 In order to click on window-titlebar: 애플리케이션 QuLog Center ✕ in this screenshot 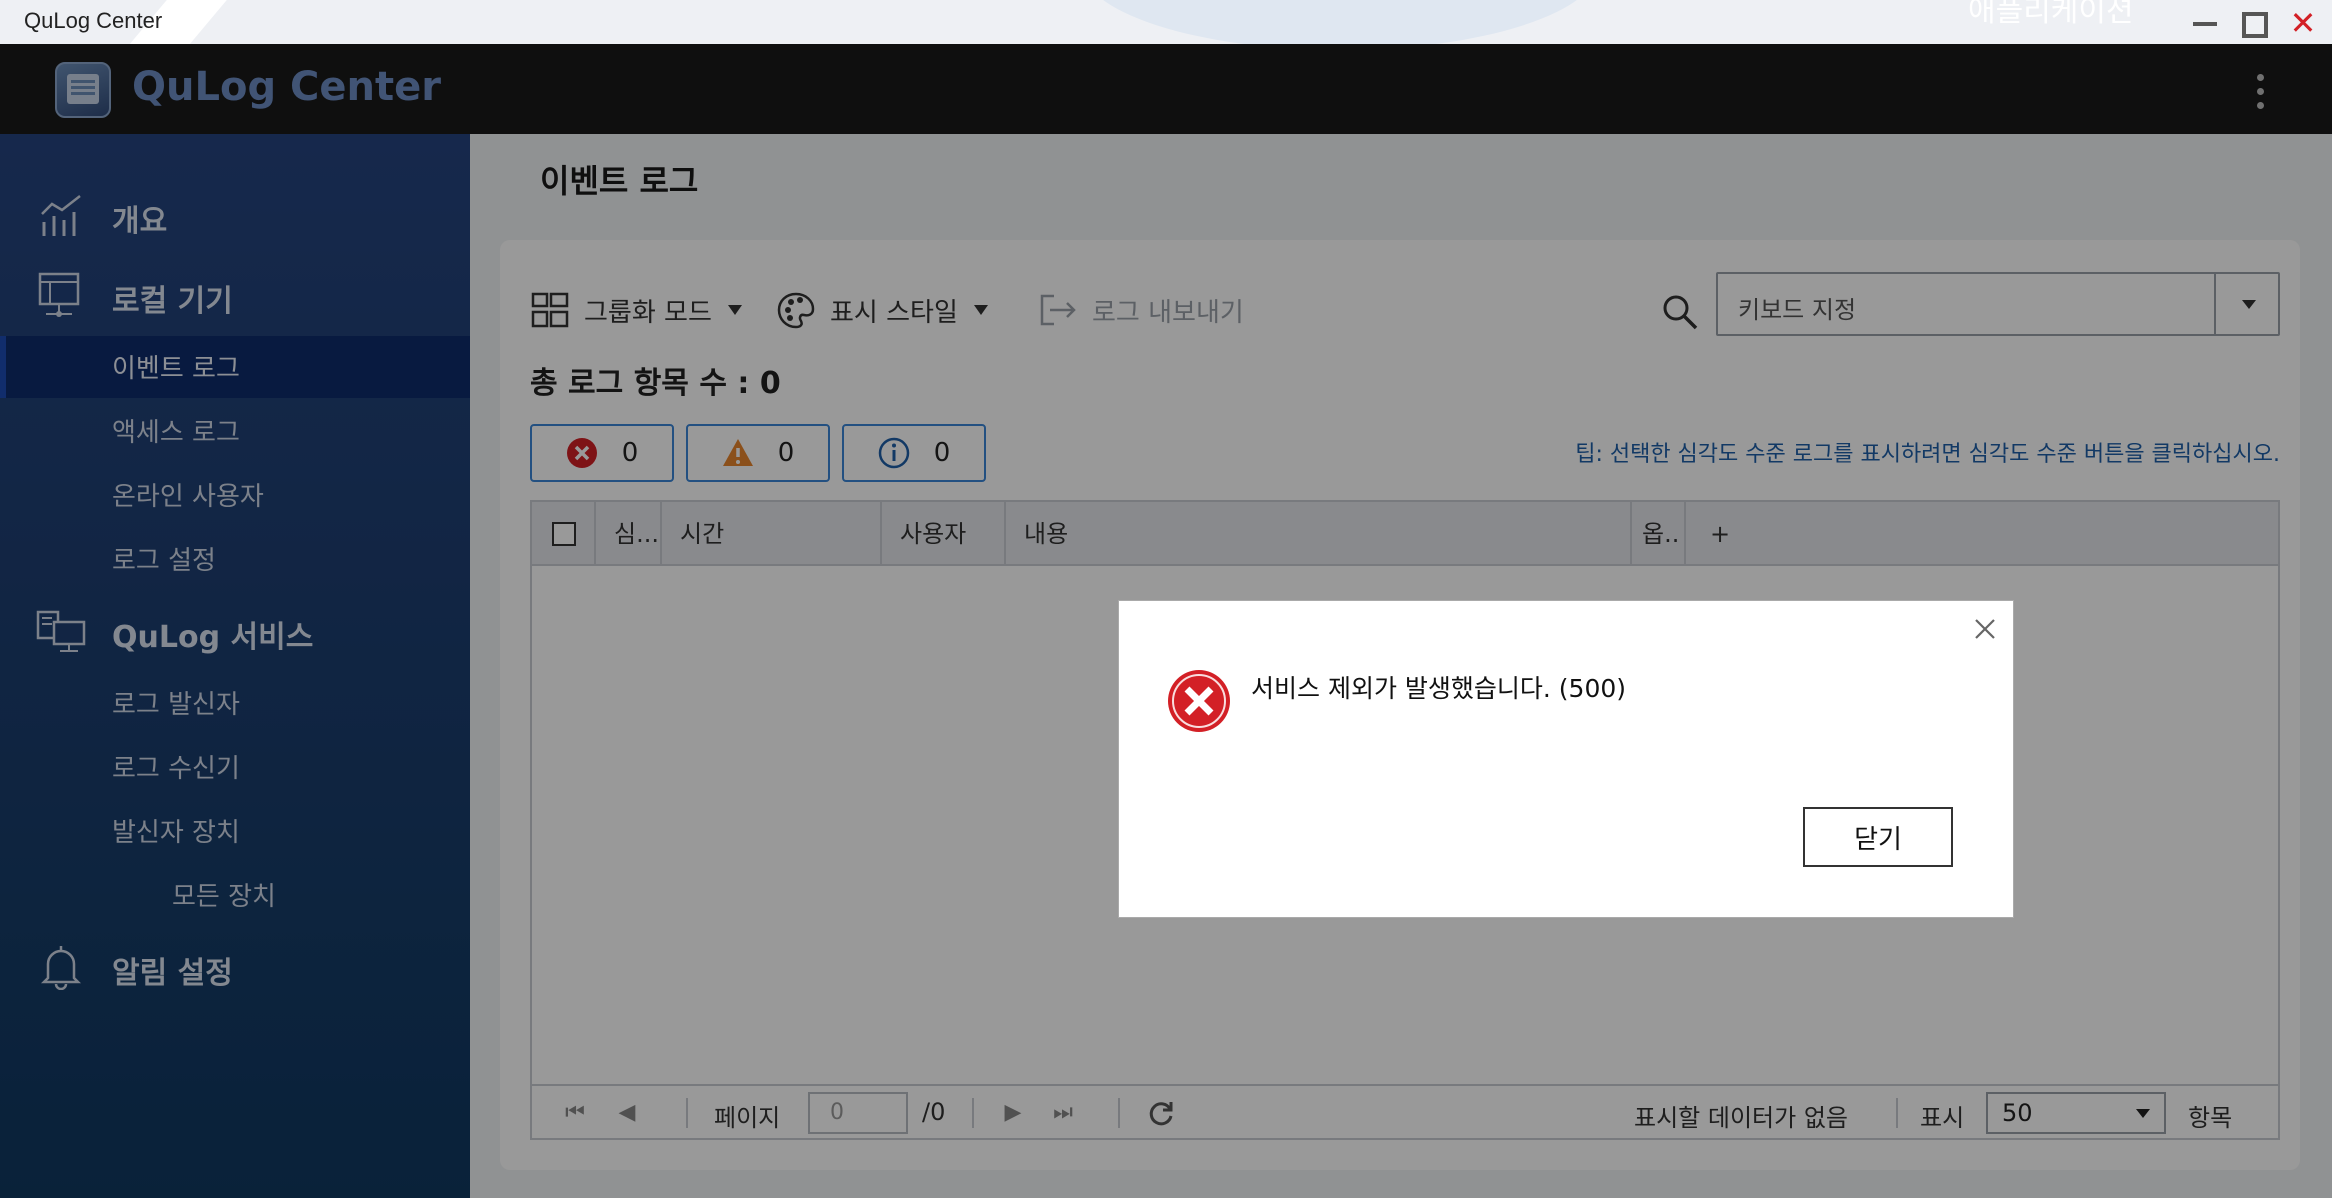, I will do `click(1166, 22)`.